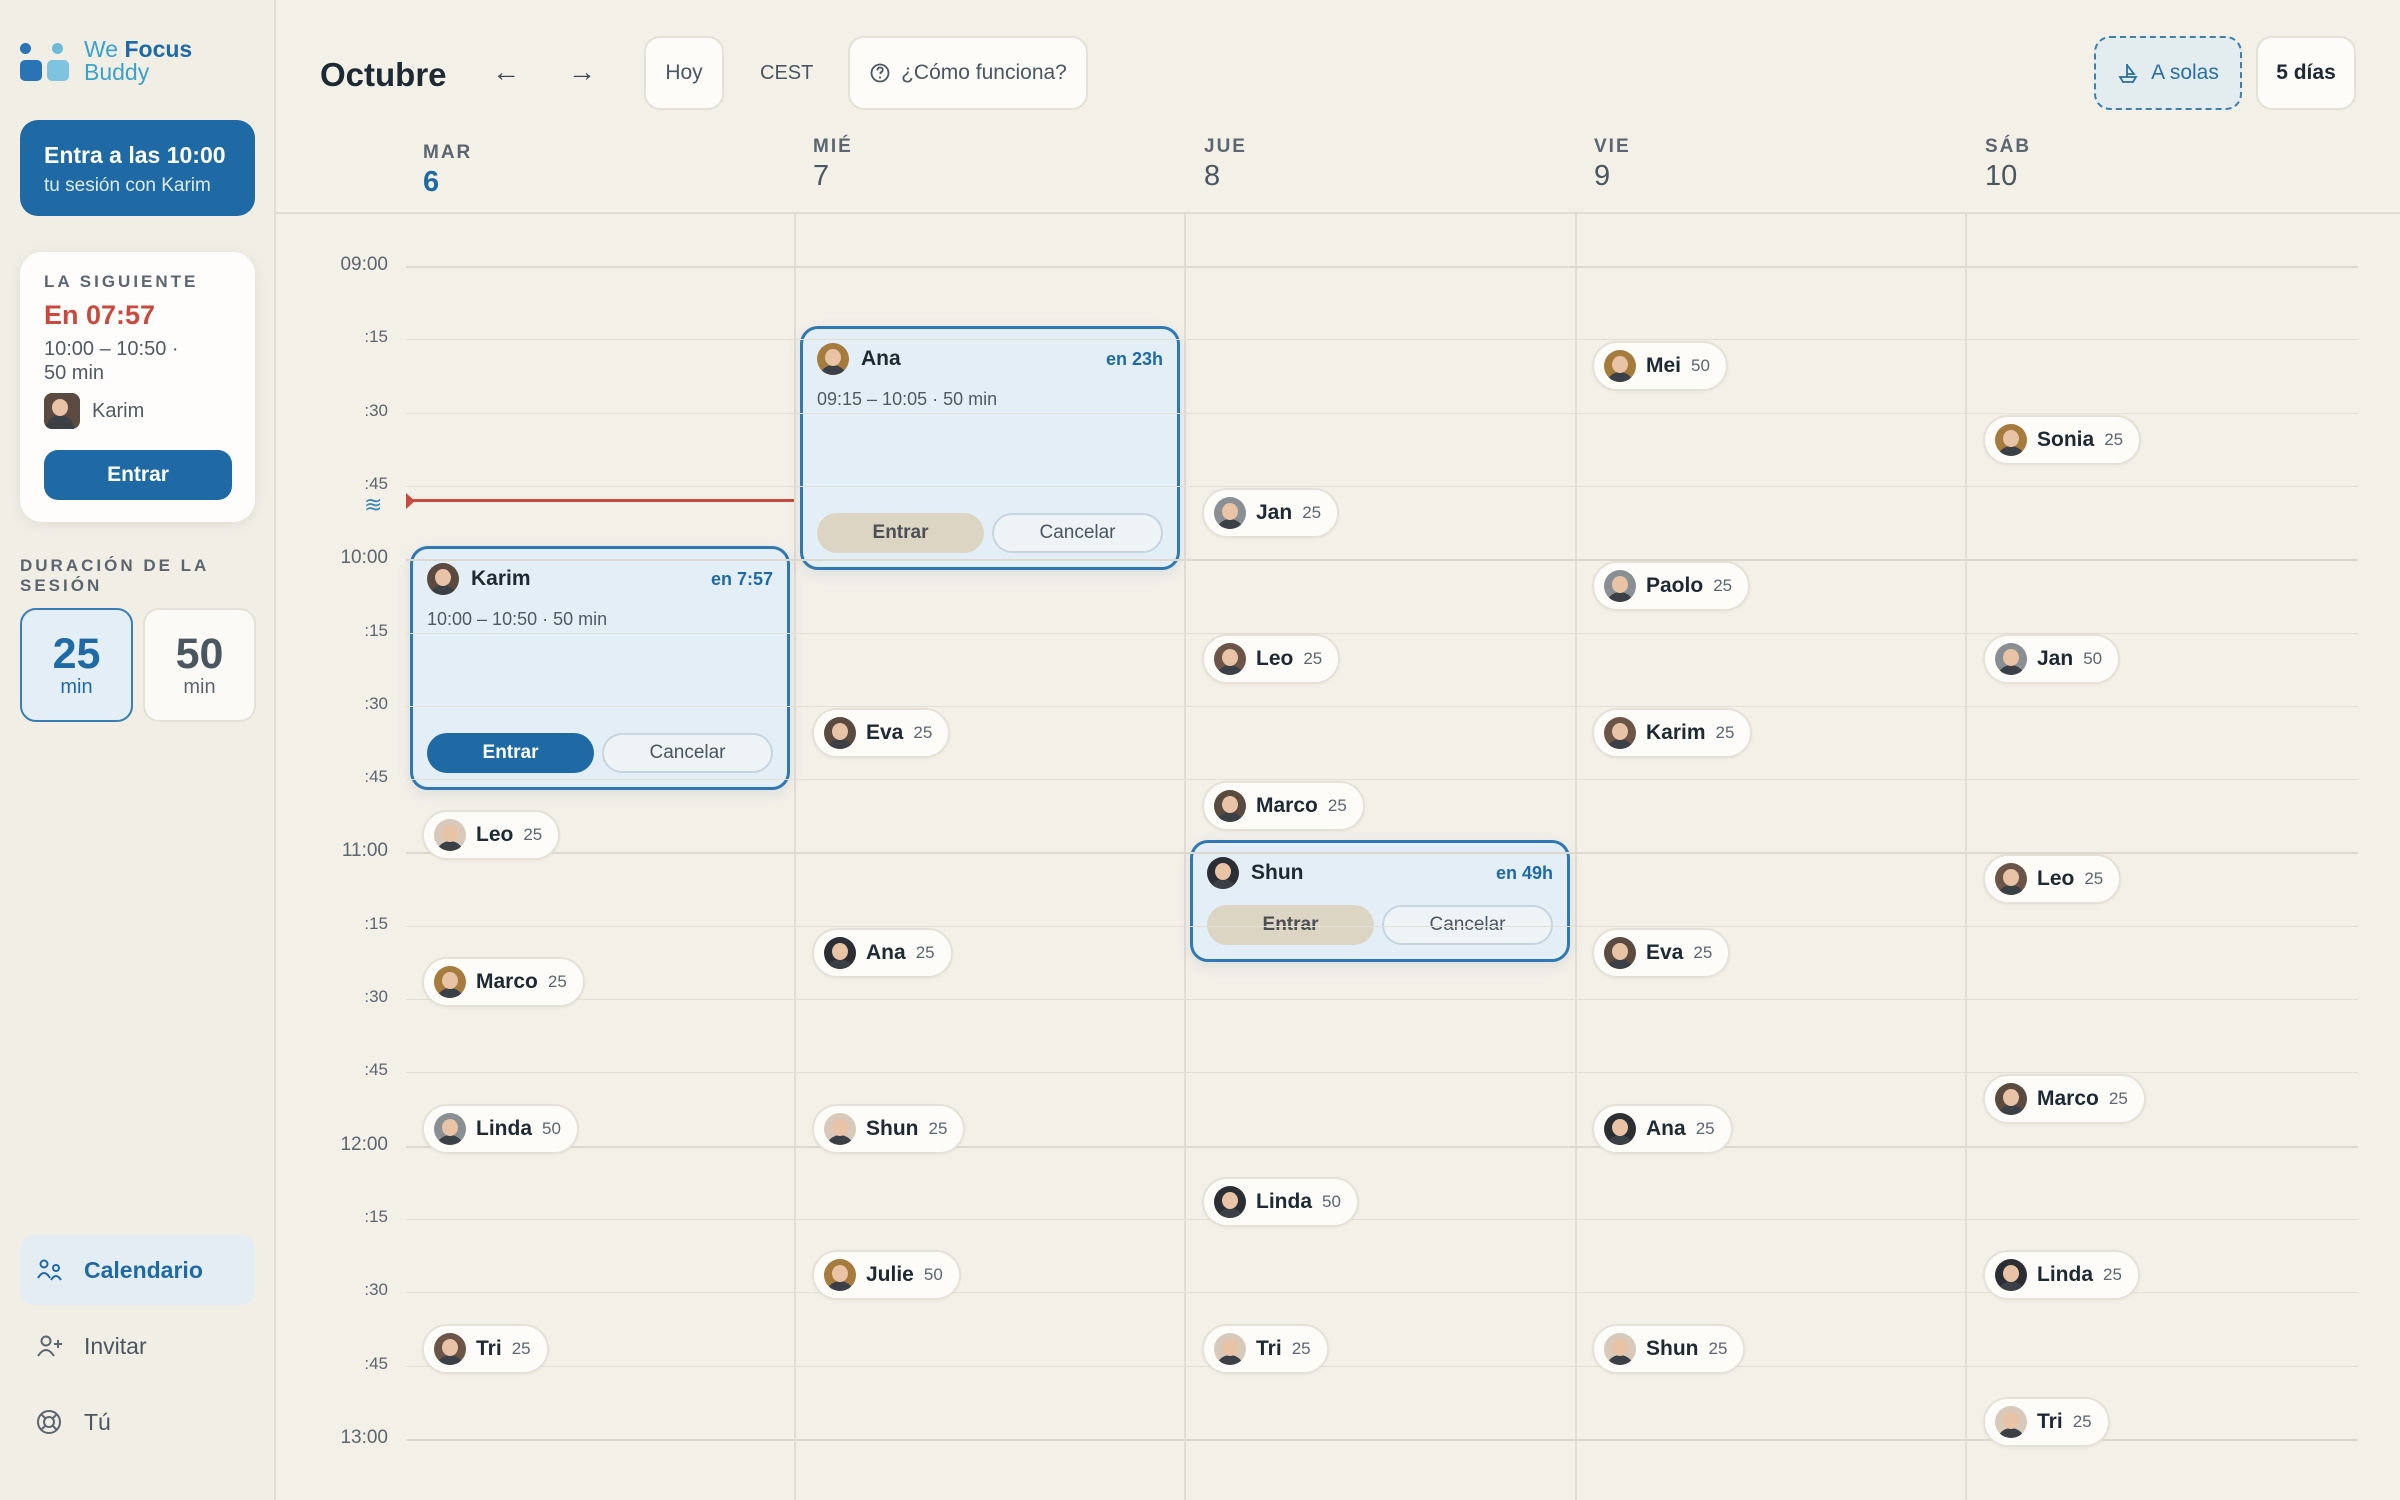  What do you see at coordinates (137, 1422) in the screenshot?
I see `nav-item-you: Tú` at bounding box center [137, 1422].